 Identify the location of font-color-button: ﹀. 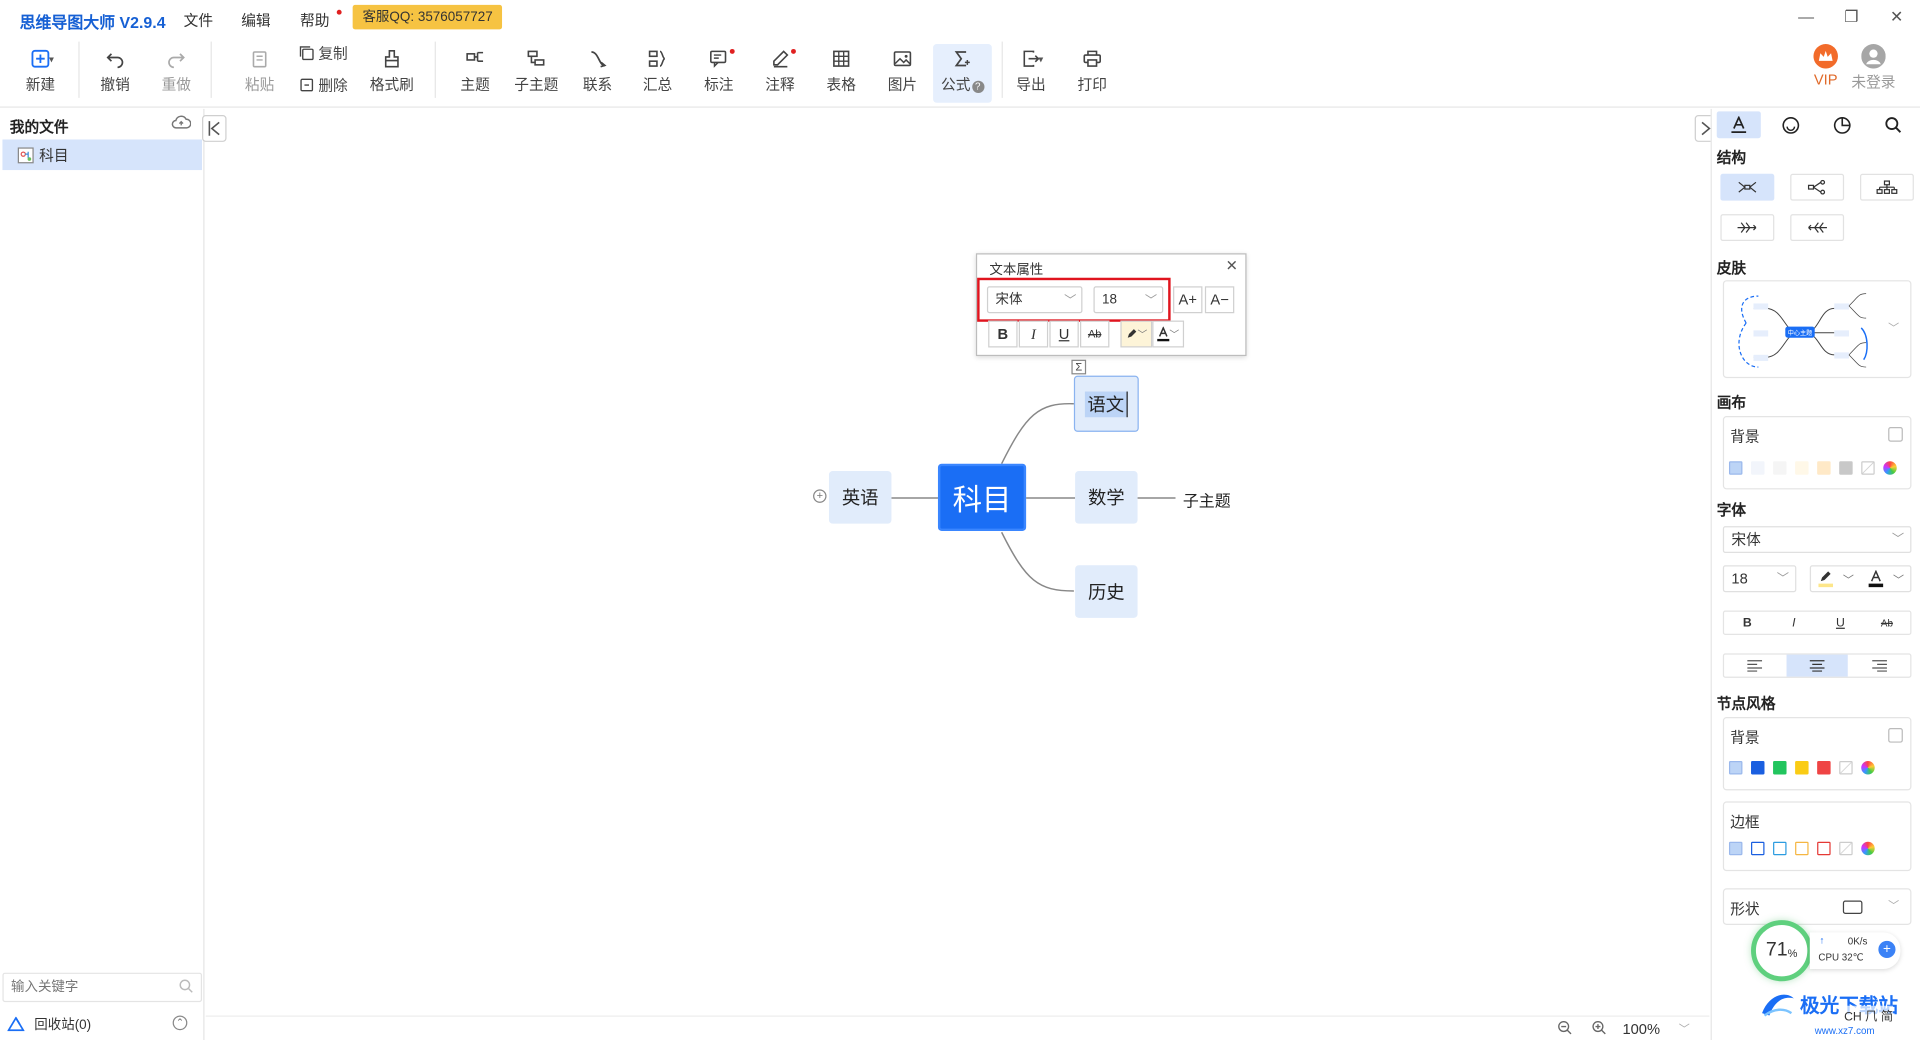
(1168, 334).